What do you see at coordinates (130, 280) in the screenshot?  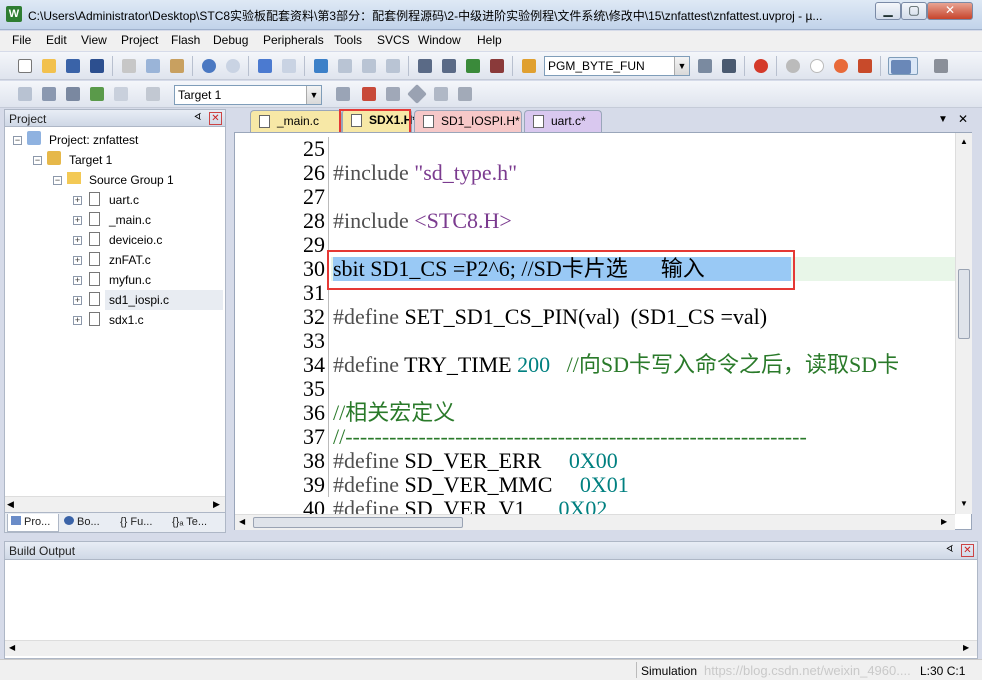 I see `tree-file: myfun.c` at bounding box center [130, 280].